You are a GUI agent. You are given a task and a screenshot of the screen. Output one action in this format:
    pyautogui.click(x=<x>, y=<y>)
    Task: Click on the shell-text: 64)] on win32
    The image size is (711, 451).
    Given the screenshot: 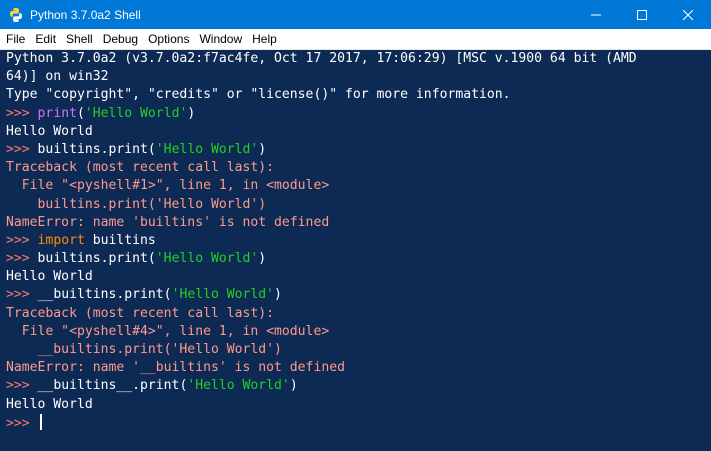 What is the action you would take?
    pyautogui.click(x=57, y=77)
    